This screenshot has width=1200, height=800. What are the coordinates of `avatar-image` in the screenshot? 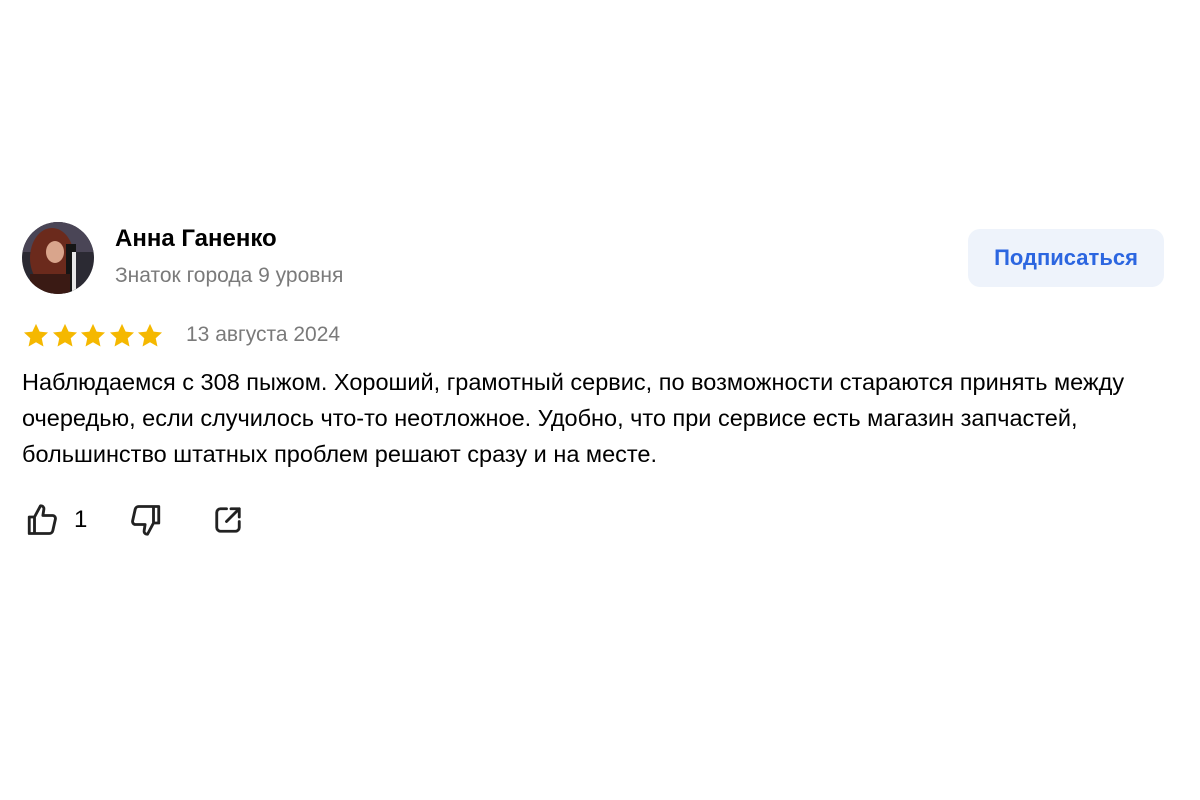 It's located at (58, 258).